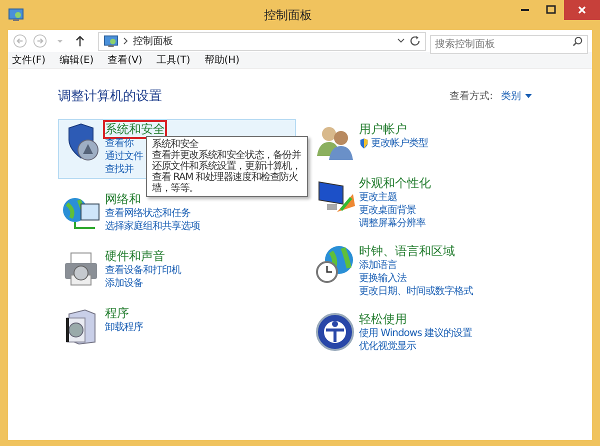  I want to click on close-icon, so click(582, 10).